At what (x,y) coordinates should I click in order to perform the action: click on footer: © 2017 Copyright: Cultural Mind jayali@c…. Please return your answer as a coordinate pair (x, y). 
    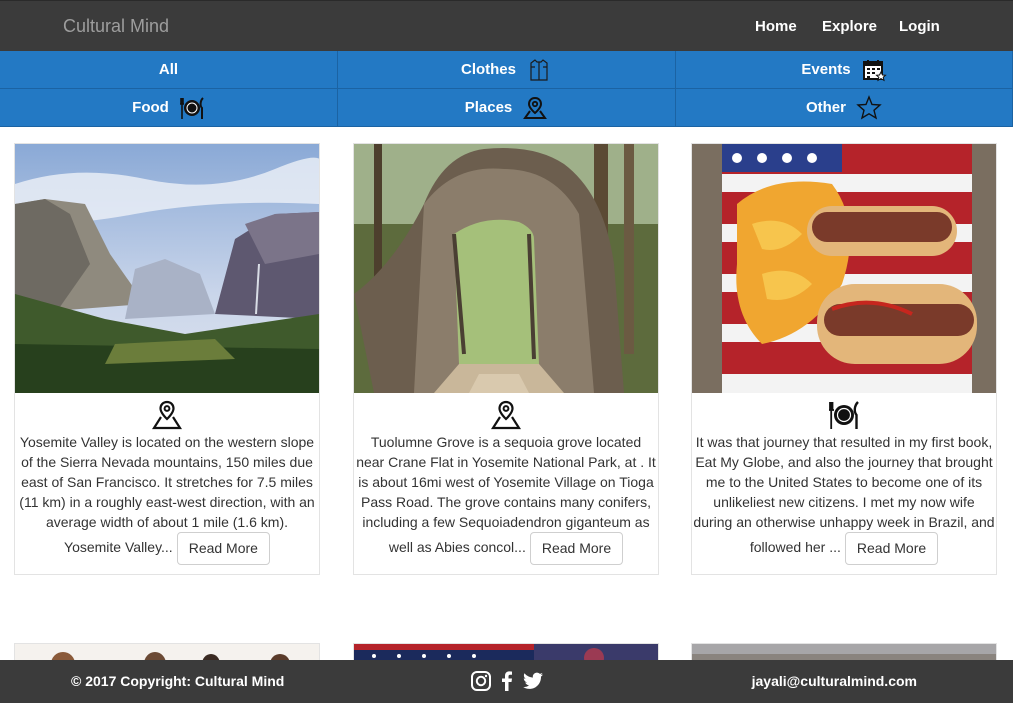
    Looking at the image, I should click on (506, 681).